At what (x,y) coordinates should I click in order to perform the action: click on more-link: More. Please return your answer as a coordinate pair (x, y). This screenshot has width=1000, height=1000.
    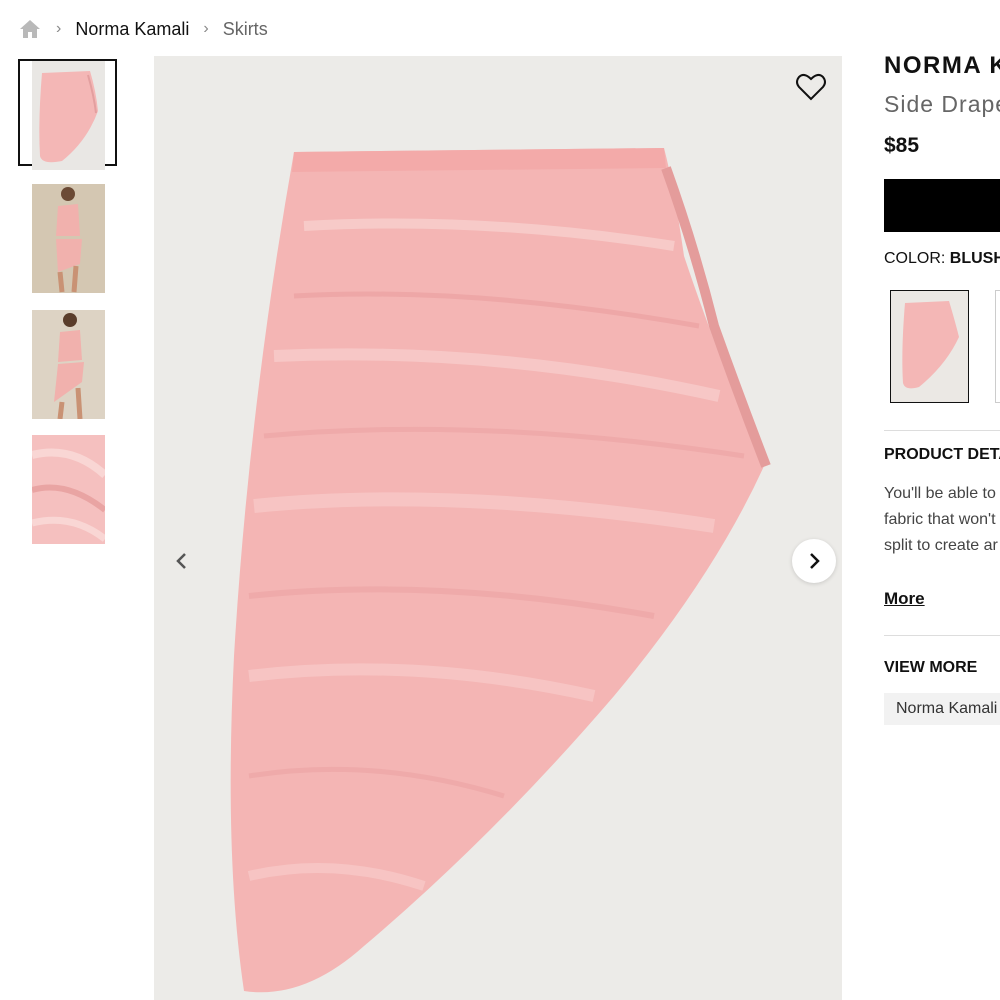
    Looking at the image, I should click on (904, 599).